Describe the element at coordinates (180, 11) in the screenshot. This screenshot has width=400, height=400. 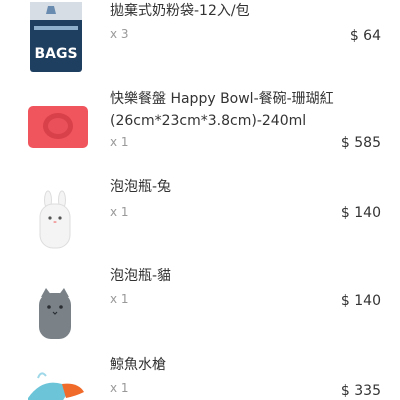
I see `product-name: 拋棄式奶粉袋-12入/包` at that location.